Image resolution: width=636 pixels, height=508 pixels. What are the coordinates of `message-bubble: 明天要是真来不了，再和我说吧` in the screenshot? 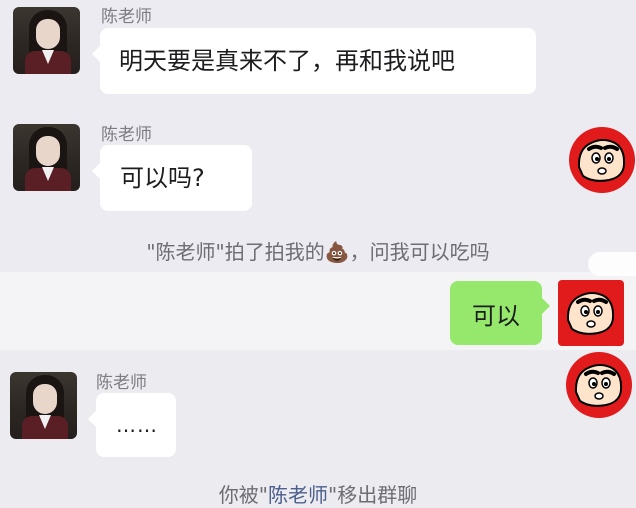 It's located at (314, 61).